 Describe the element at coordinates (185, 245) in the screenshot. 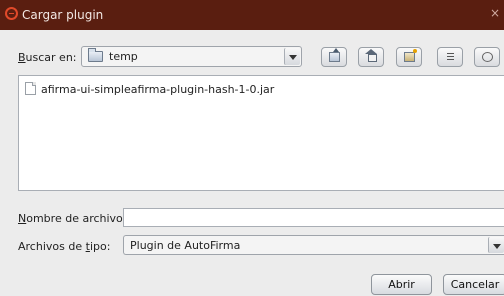

I see `filetype-value: Plugin de AutoFirma` at that location.